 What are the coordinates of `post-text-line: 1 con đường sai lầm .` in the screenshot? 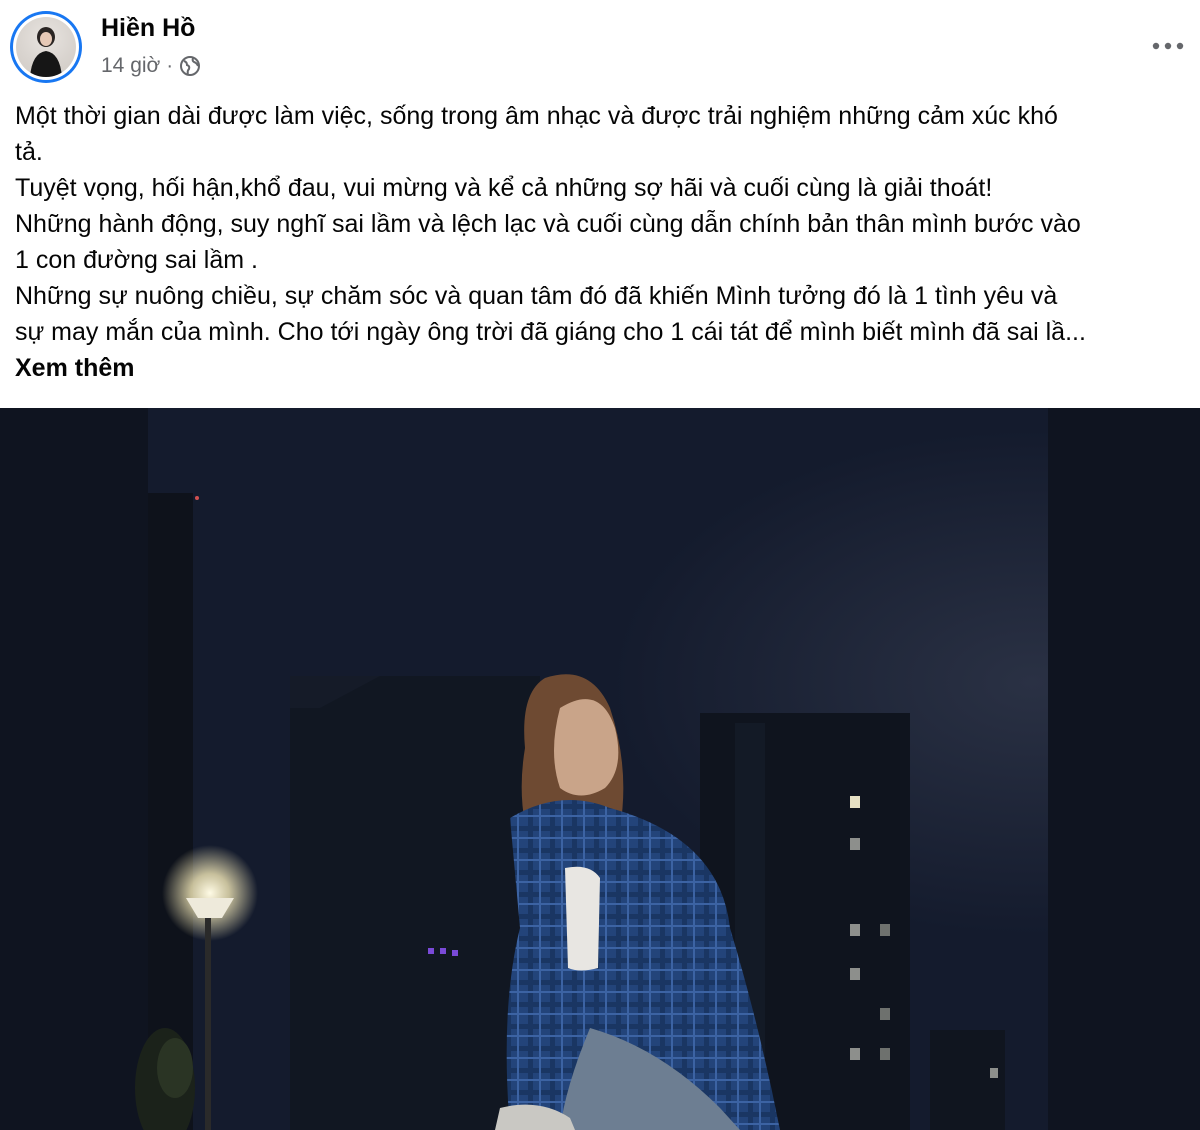 It's located at (136, 260).